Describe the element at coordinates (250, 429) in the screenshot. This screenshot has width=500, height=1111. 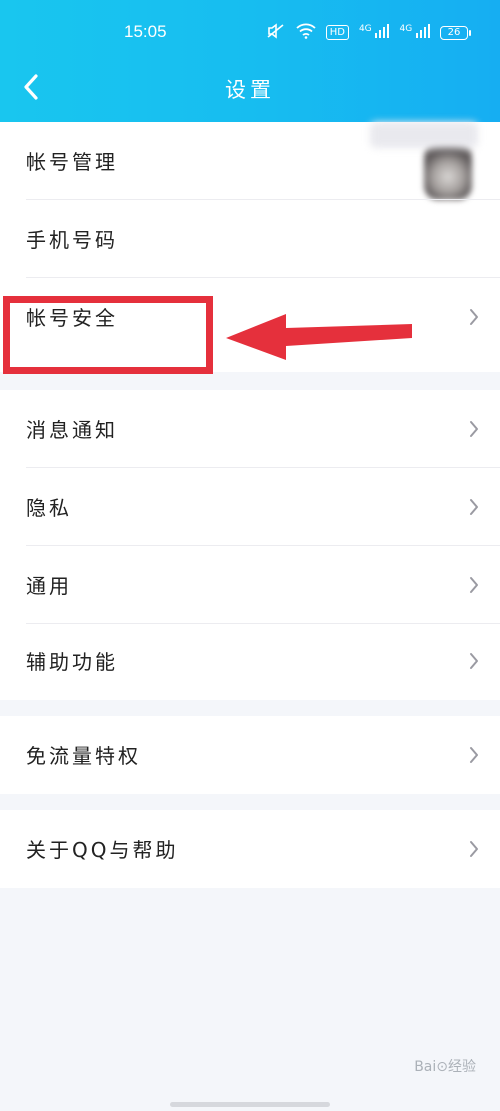
I see `settings-item-notifications: 消息通知` at that location.